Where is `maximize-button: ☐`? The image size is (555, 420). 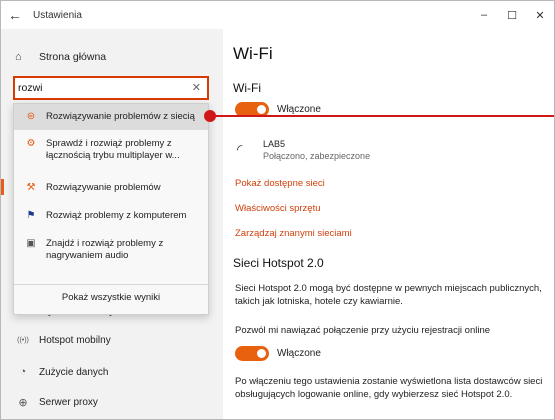
maximize-button: ☐ is located at coordinates (512, 15).